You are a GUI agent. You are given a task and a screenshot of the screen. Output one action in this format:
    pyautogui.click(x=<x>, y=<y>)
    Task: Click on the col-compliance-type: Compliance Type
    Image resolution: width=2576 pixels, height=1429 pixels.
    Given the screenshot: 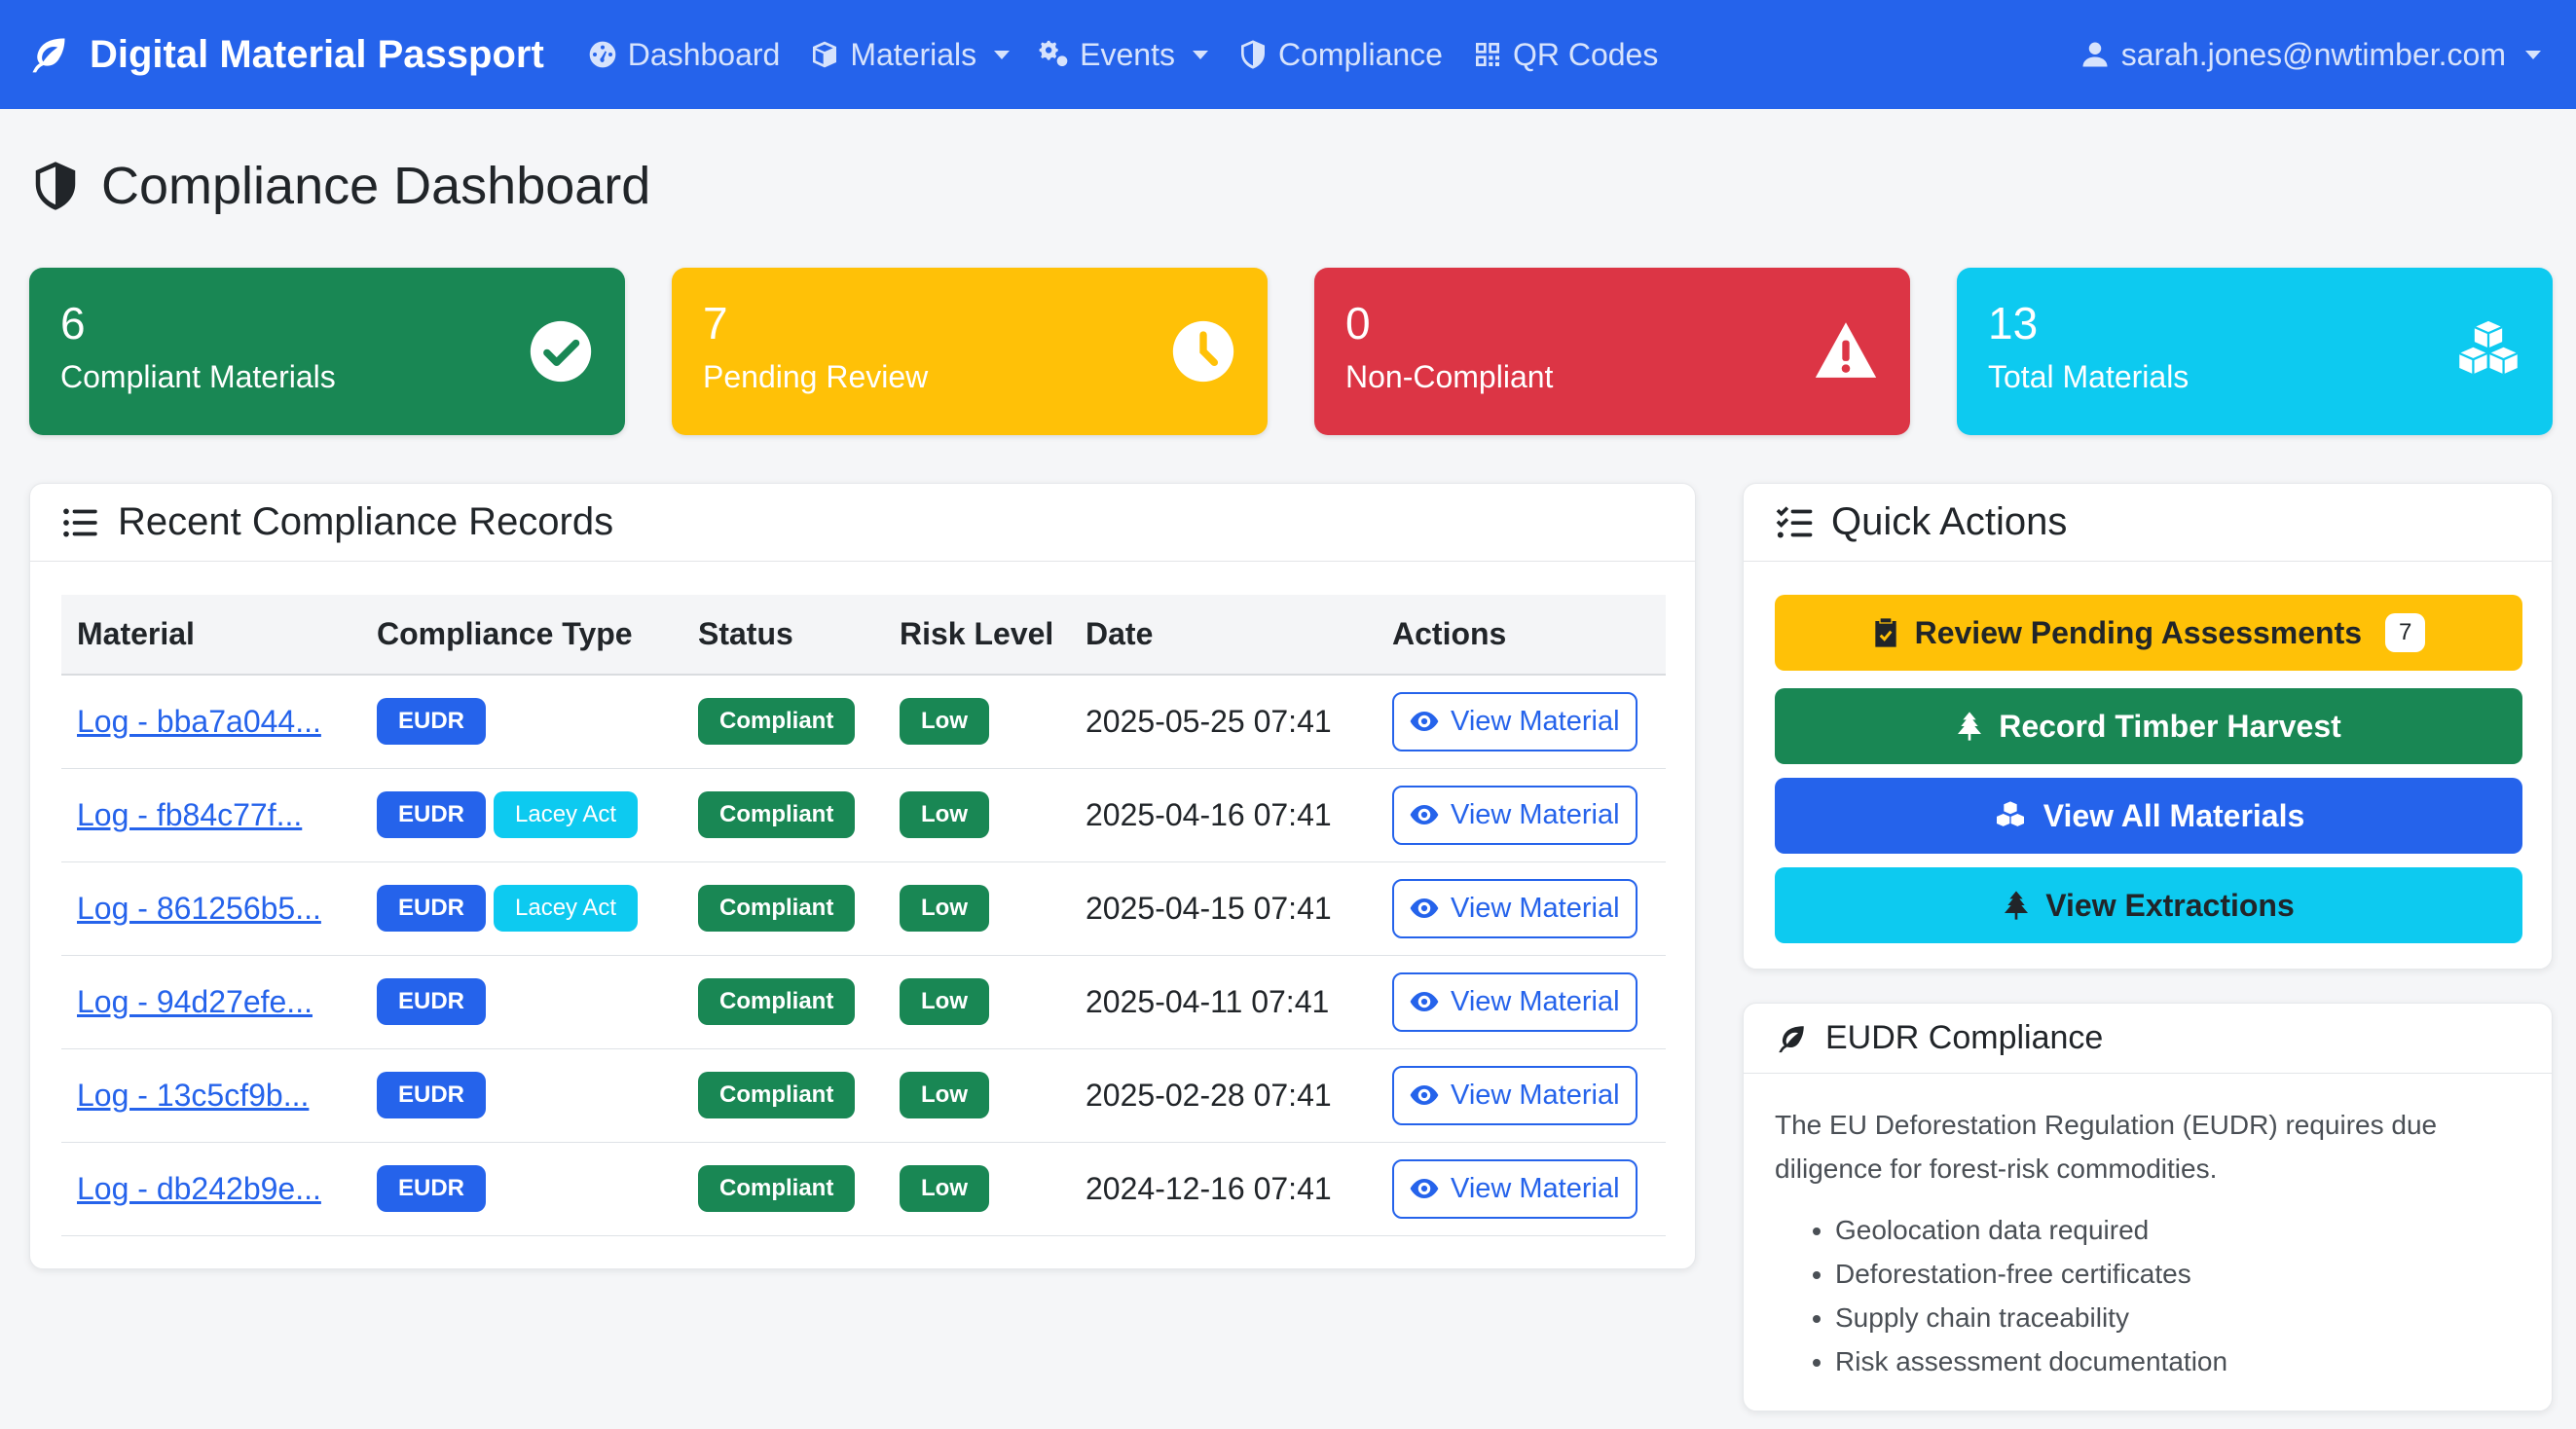 What is the action you would take?
    pyautogui.click(x=521, y=635)
    